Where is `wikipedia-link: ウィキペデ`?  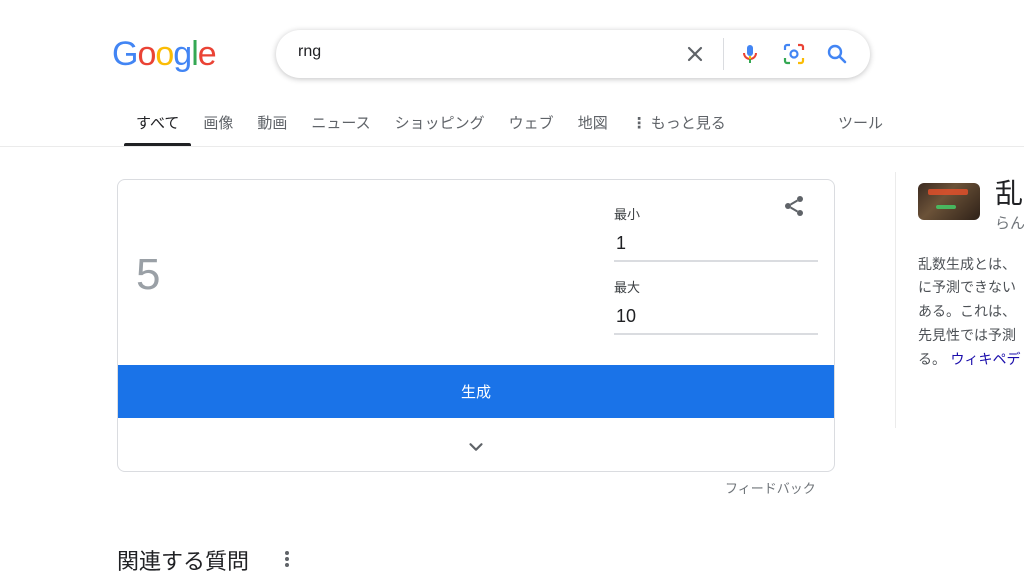 wikipedia-link: ウィキペデ is located at coordinates (985, 360).